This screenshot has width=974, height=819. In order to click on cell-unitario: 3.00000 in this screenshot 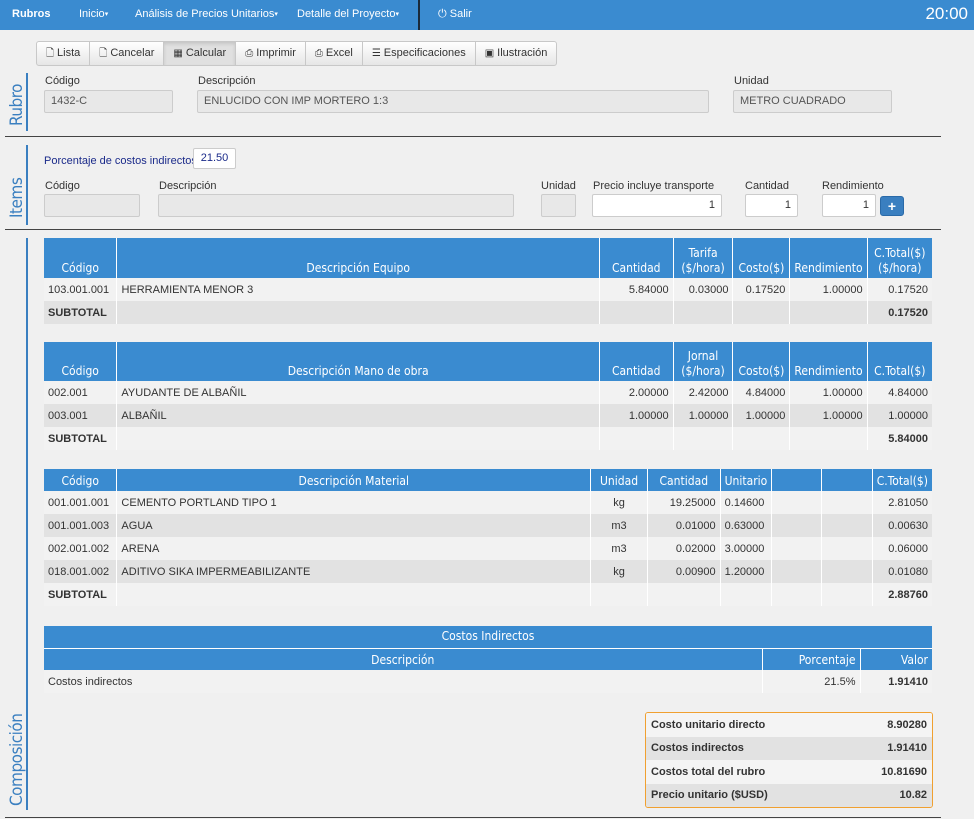, I will do `click(745, 548)`.